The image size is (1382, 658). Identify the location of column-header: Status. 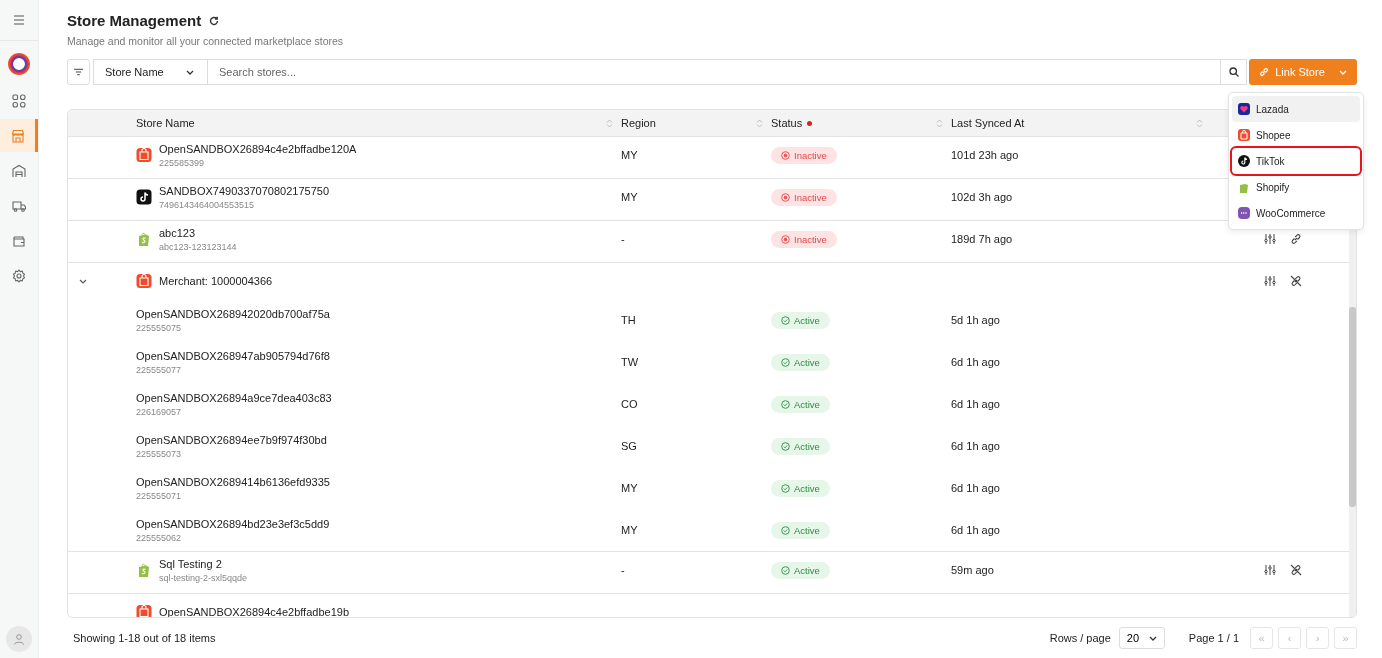
(787, 123).